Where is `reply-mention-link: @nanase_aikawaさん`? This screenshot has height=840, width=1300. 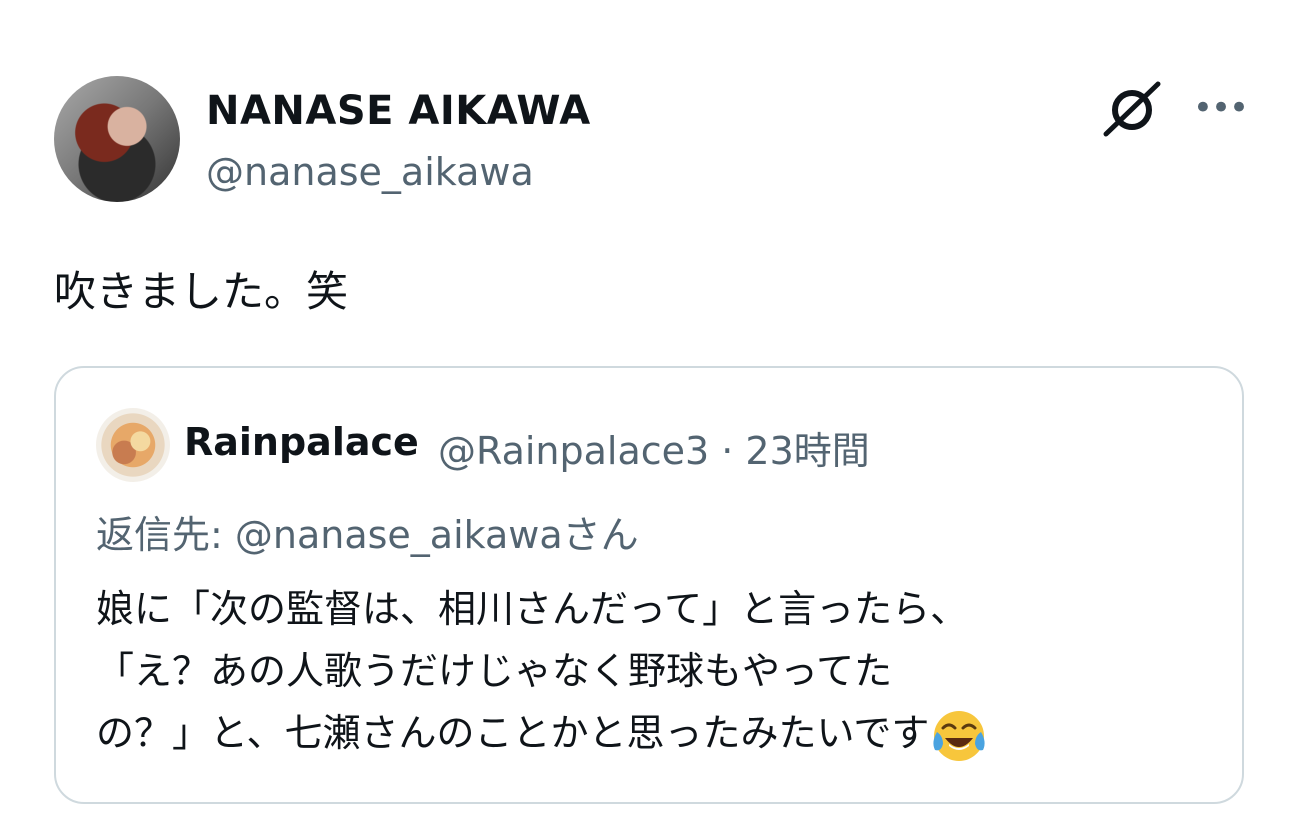 reply-mention-link: @nanase_aikawaさん is located at coordinates (437, 535).